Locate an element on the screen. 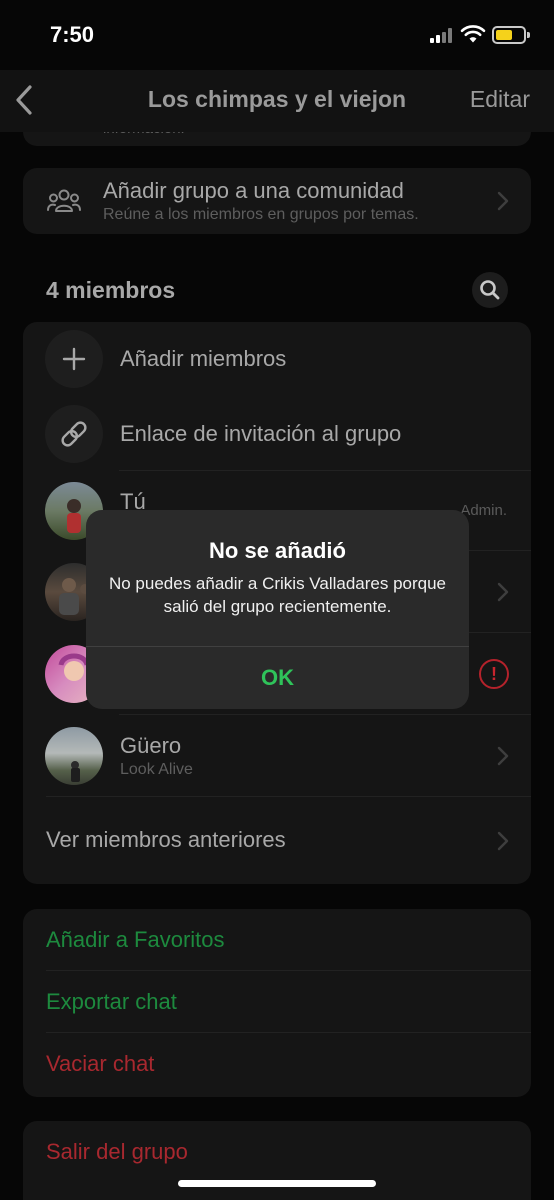 The image size is (554, 1200). clear-chat-row: Vaciar chat is located at coordinates (277, 1064).